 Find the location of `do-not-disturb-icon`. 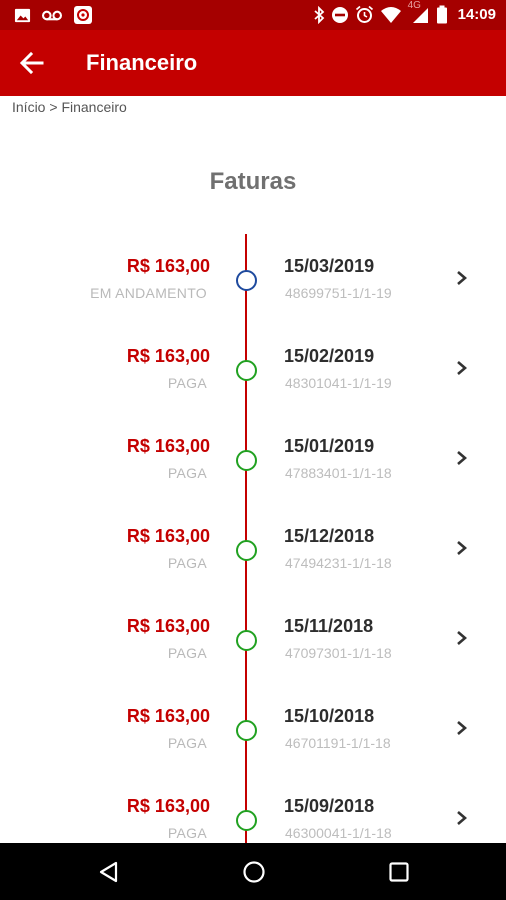

do-not-disturb-icon is located at coordinates (339, 14).